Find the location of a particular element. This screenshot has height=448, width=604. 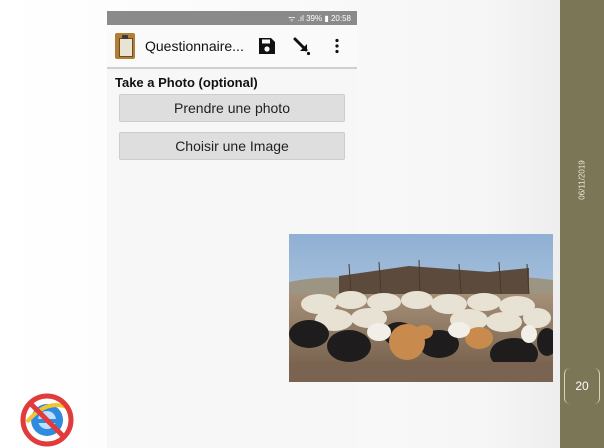

status-bar: ᯤ .ıl 39% ▮ 20:58 is located at coordinates (232, 18).